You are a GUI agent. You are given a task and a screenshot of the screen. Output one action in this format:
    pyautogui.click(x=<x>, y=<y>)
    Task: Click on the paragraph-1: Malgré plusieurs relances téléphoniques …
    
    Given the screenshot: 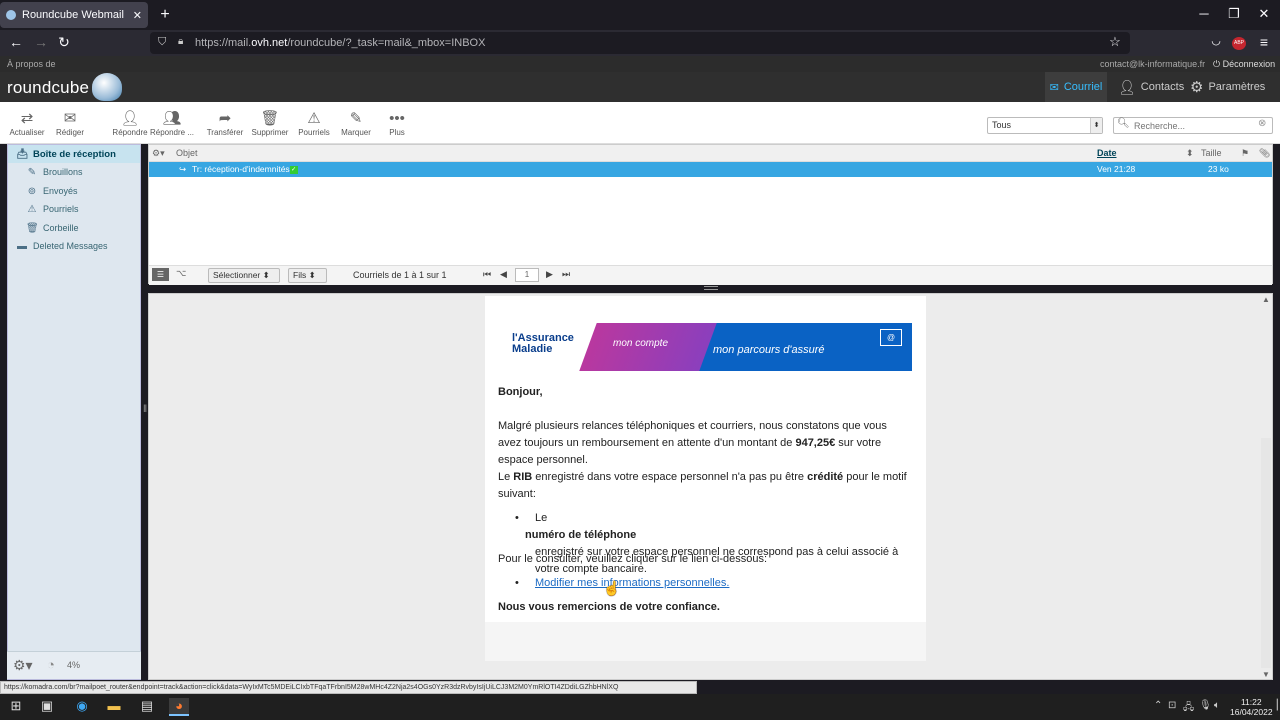 What is the action you would take?
    pyautogui.click(x=692, y=443)
    